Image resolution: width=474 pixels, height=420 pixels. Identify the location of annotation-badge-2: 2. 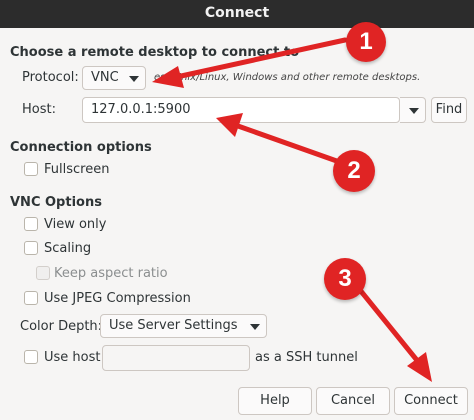
(354, 171).